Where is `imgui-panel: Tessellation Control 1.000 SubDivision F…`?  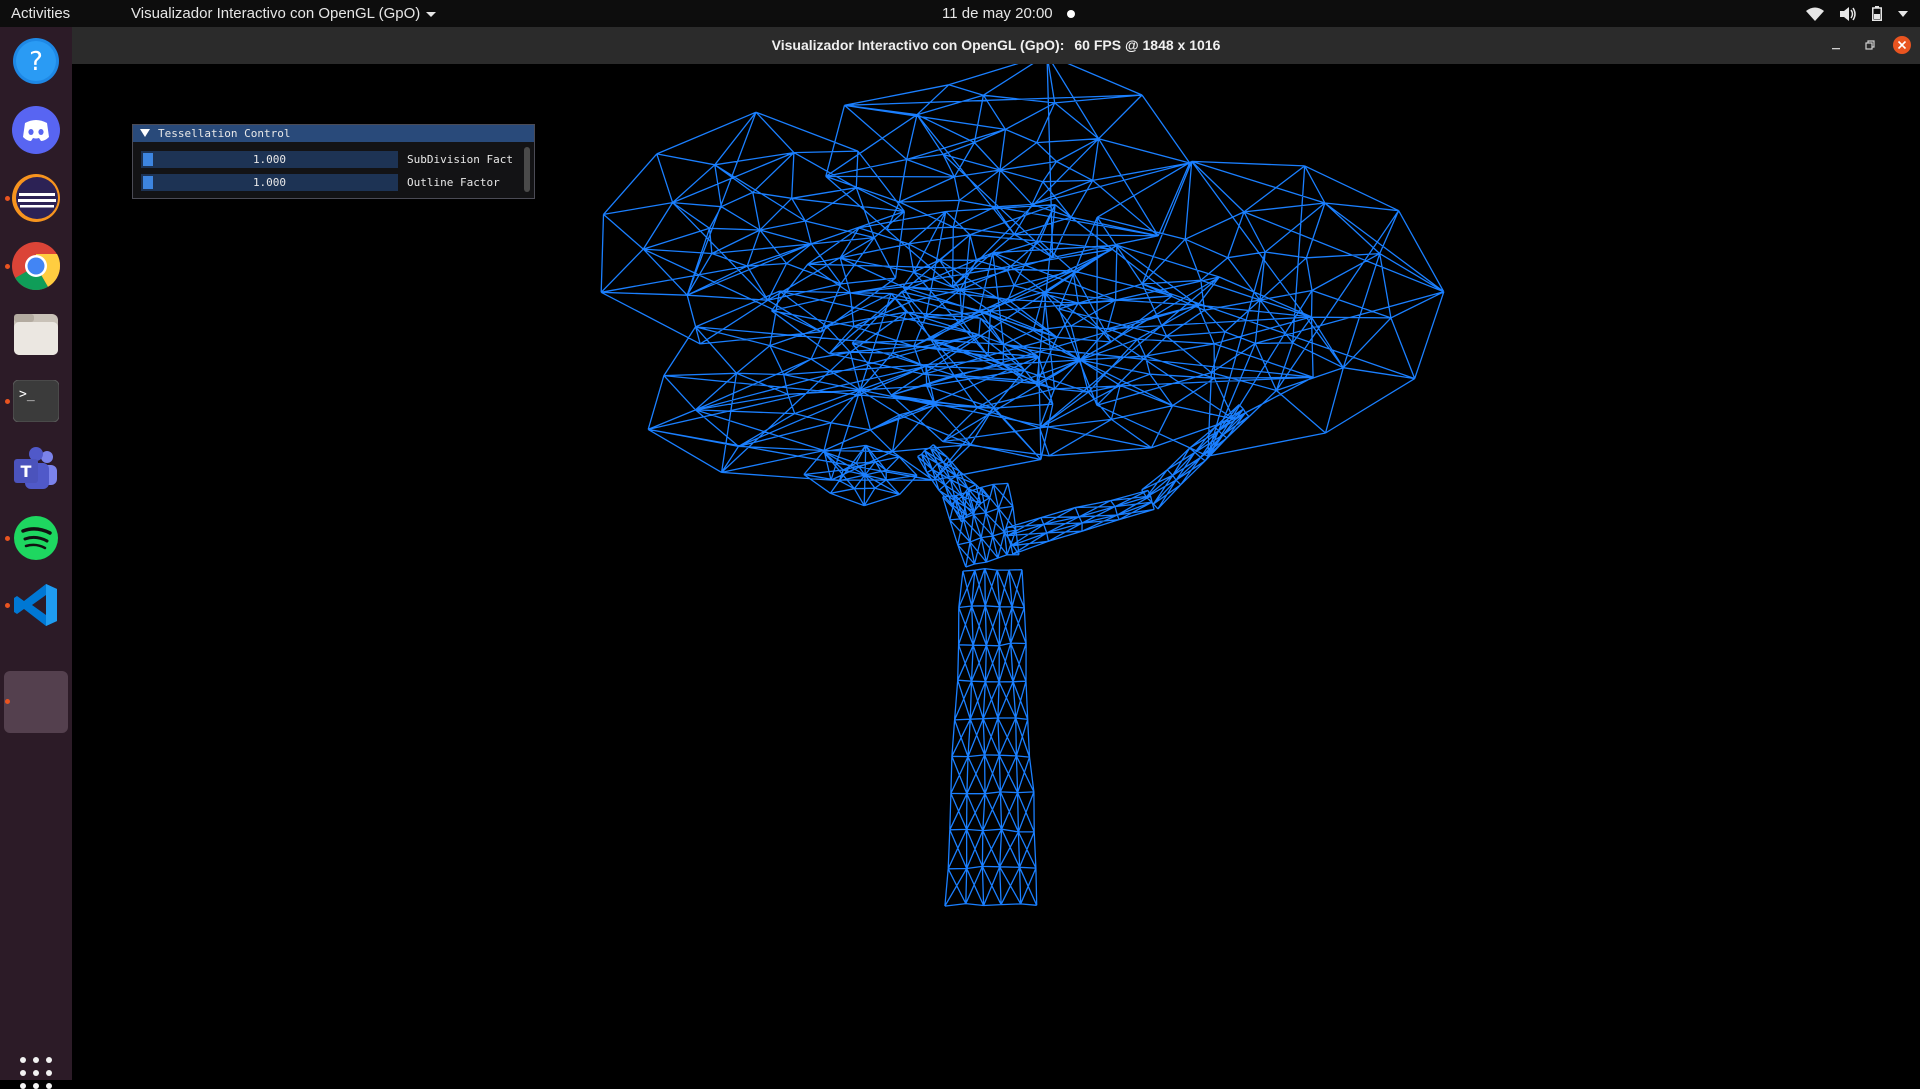
imgui-panel: Tessellation Control 1.000 SubDivision F… is located at coordinates (333, 161).